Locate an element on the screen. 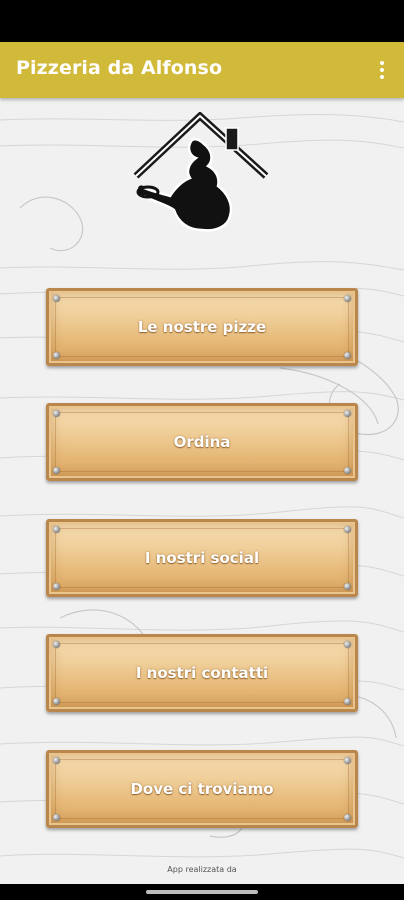  our-contacts-label: I nostri contatti is located at coordinates (202, 673).